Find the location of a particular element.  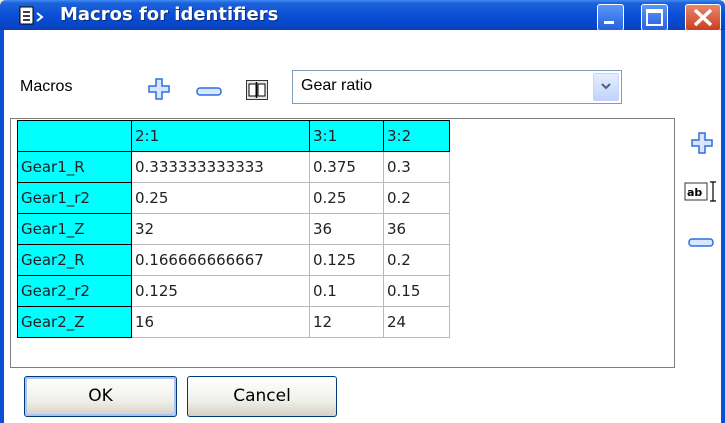

table-row: Gear1_R 0.333333333333 0.375 0.3 is located at coordinates (233, 167).